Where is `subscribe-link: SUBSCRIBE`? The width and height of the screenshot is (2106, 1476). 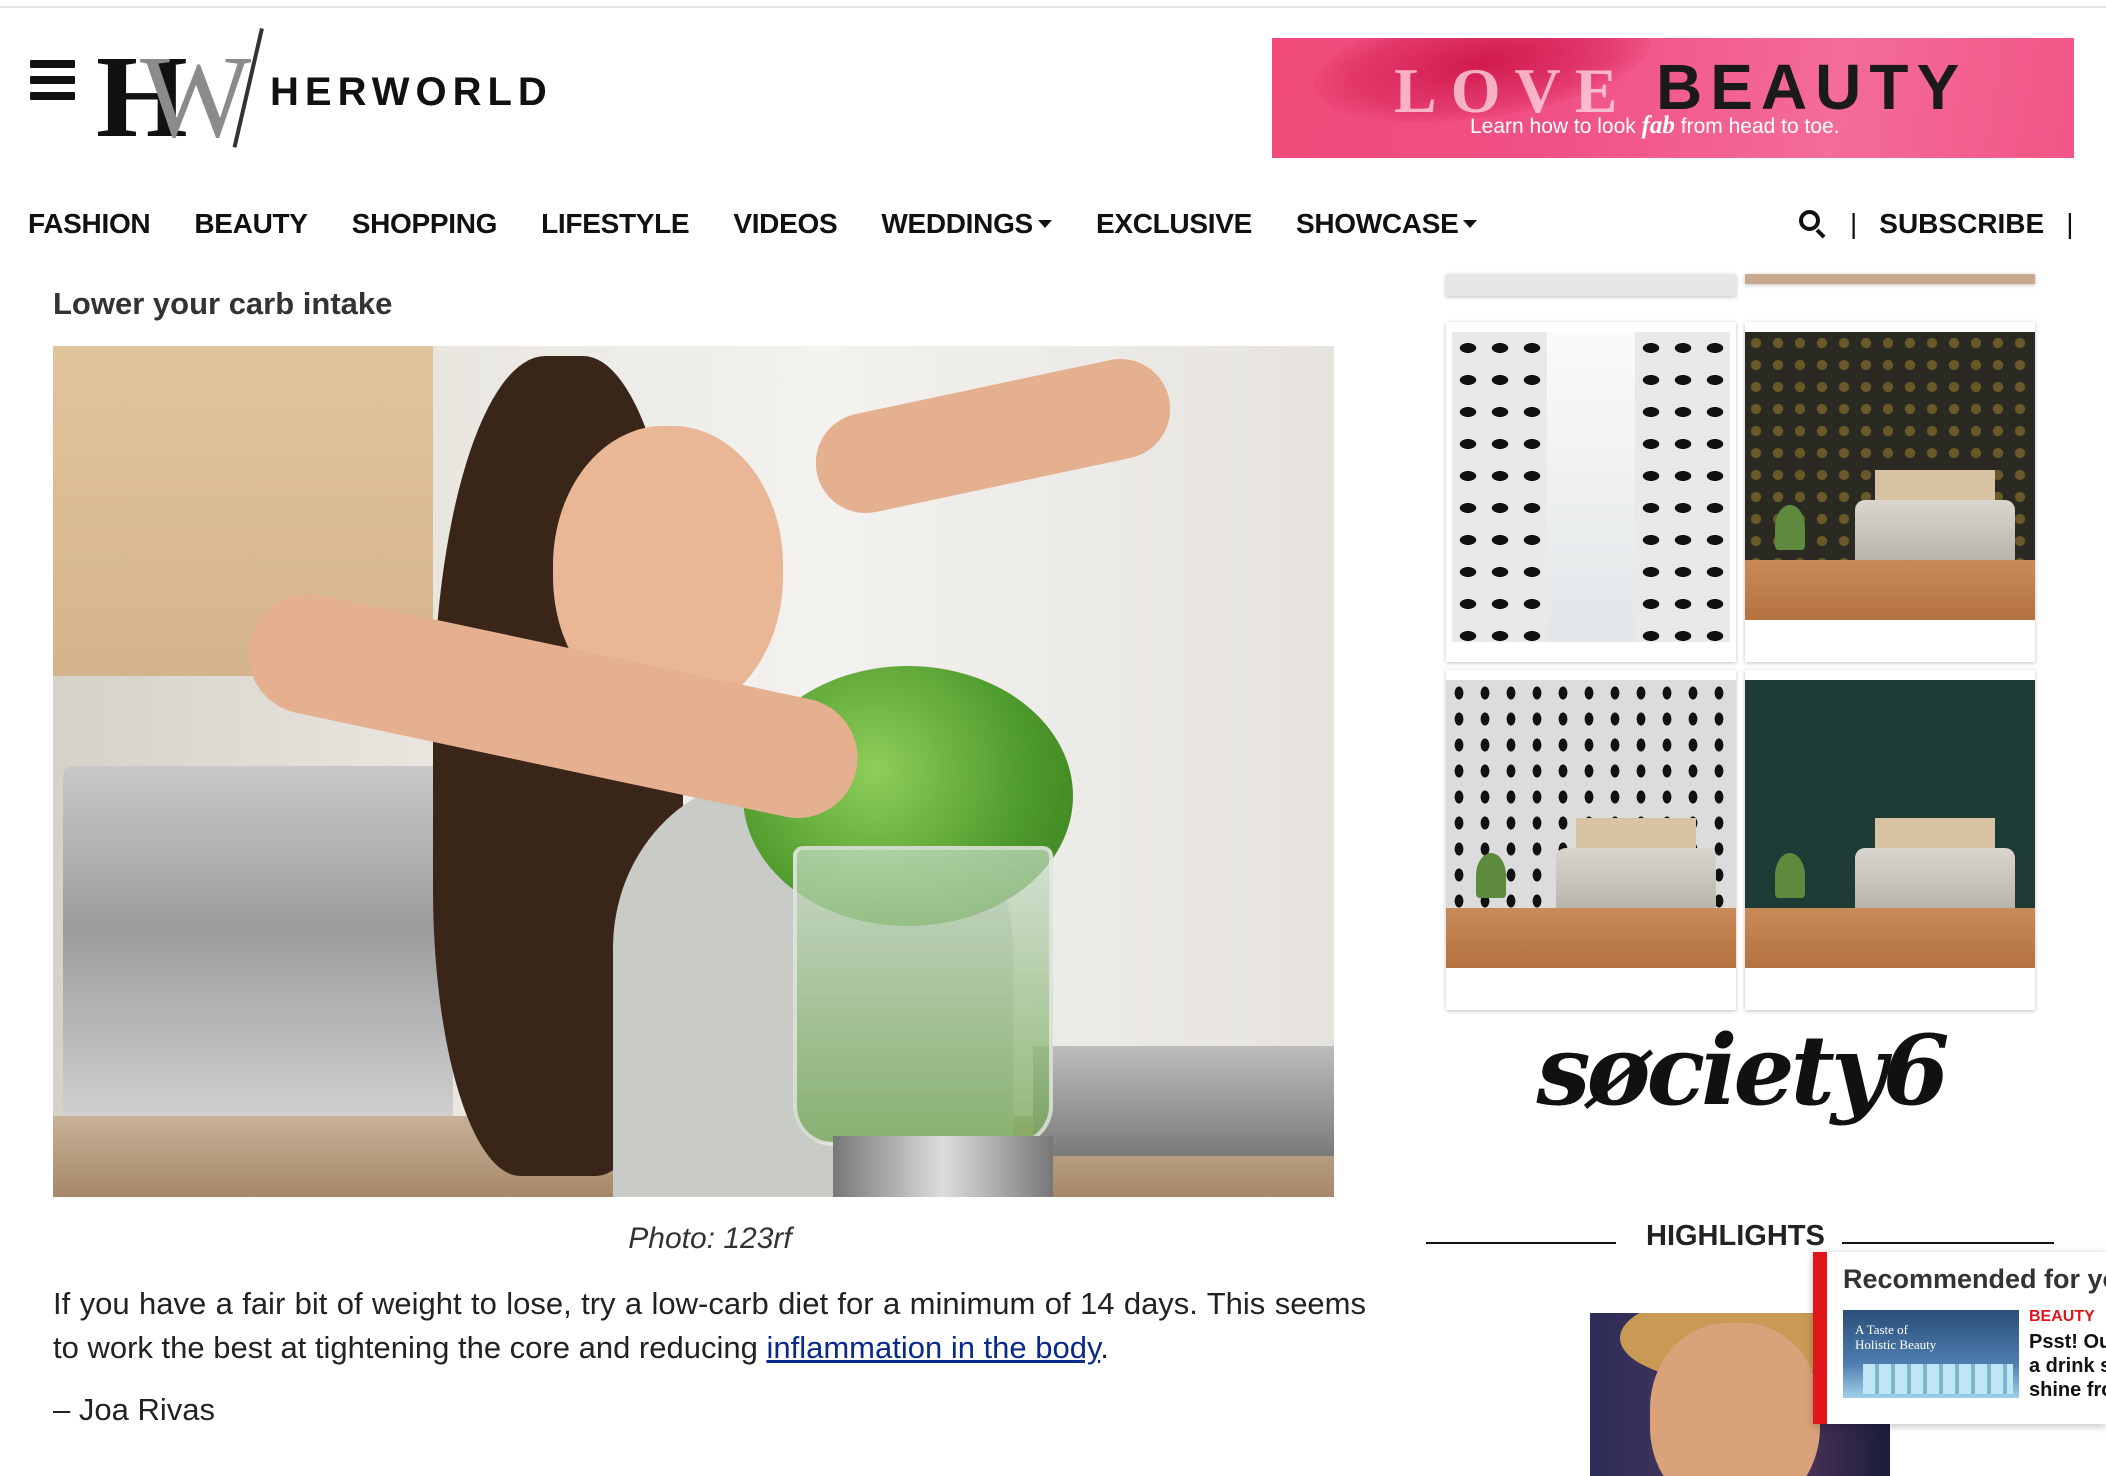
subscribe-link: SUBSCRIBE is located at coordinates (1961, 224).